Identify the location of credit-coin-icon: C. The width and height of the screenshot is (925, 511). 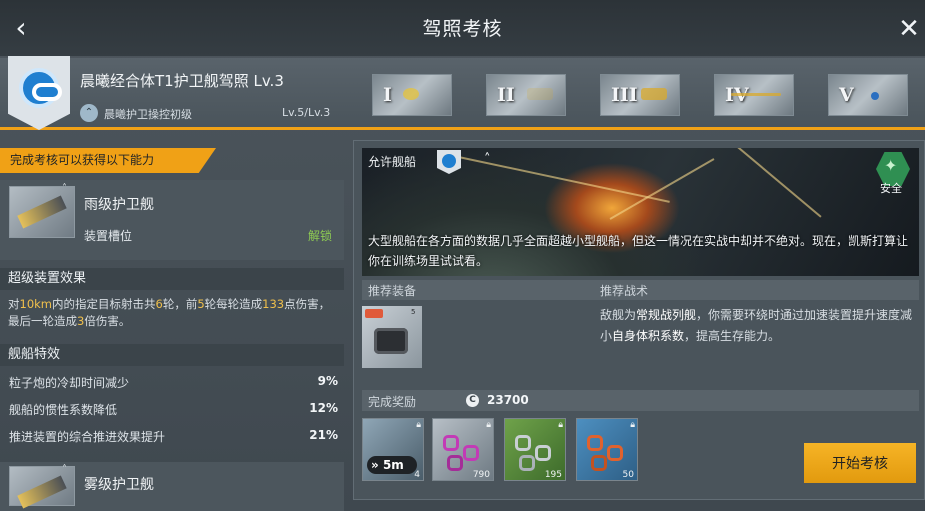
(472, 400).